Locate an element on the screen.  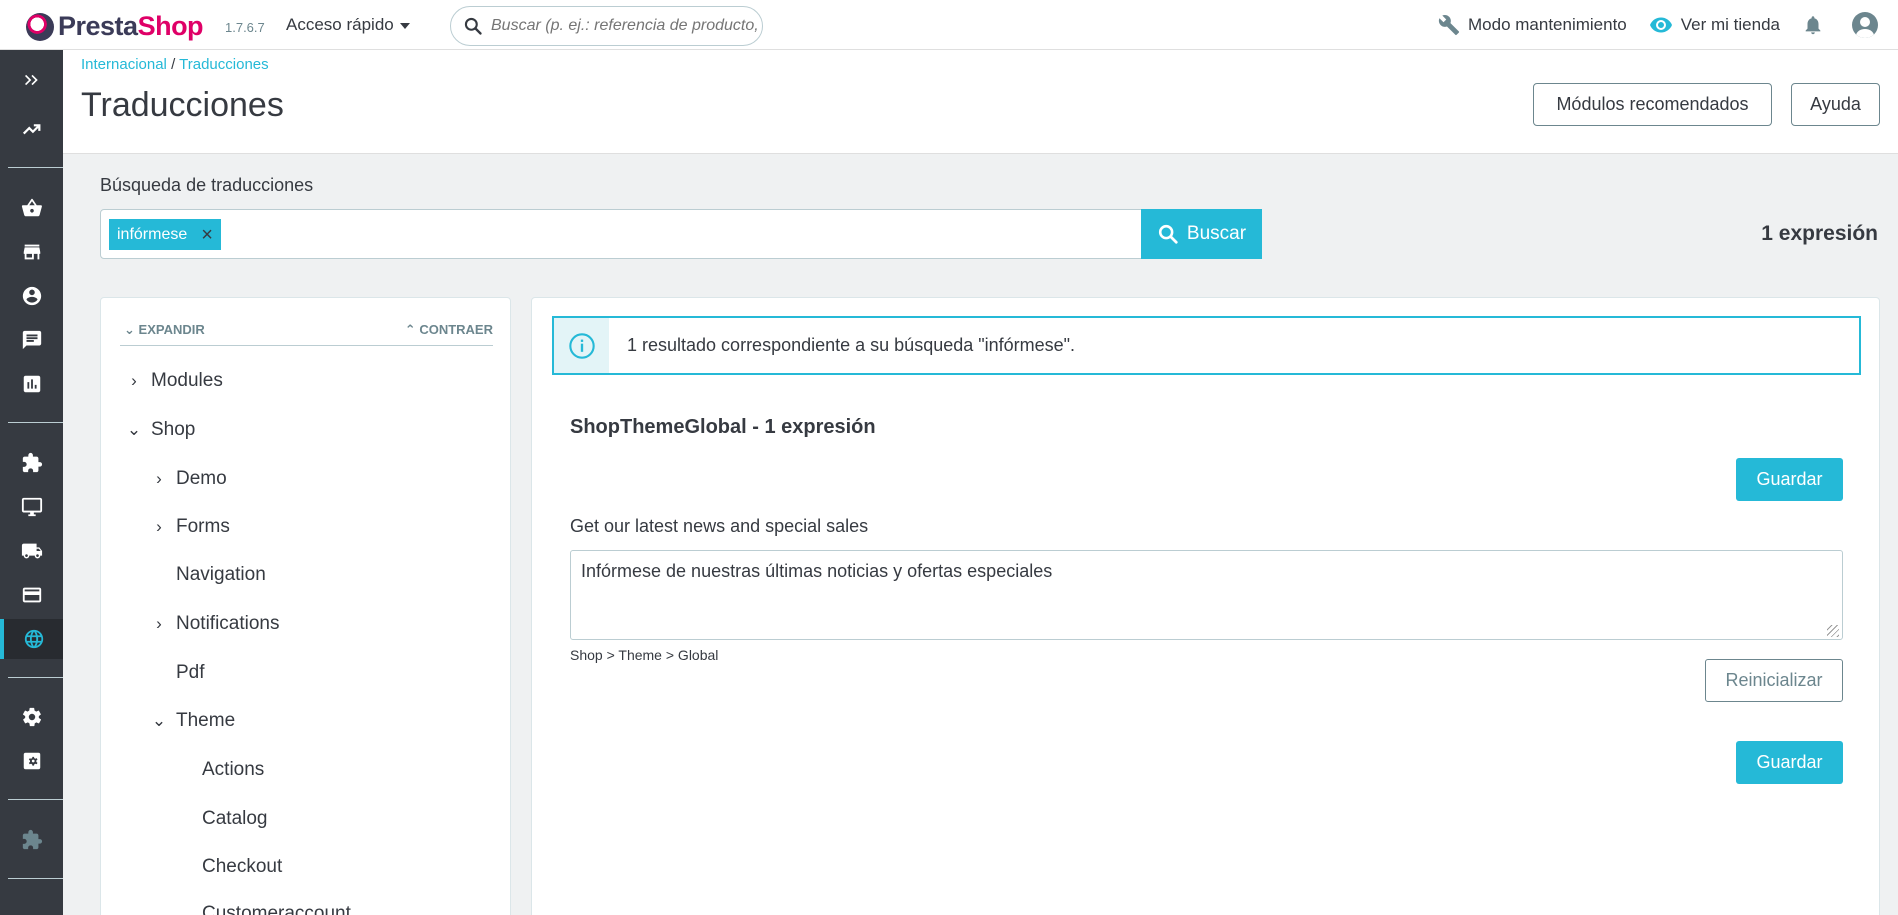
tree-item-modules: › Modules is located at coordinates (174, 381).